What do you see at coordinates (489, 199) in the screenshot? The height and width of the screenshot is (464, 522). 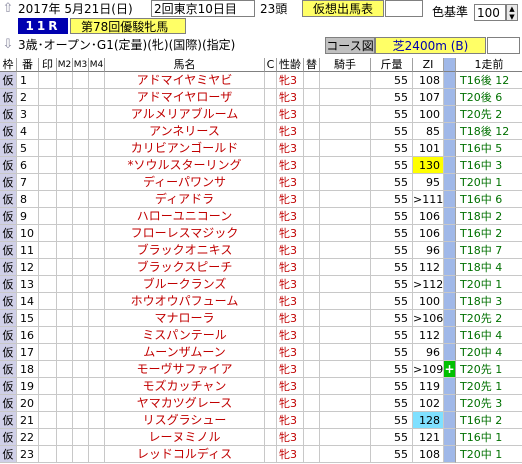 I see `prev-race: T16中 6` at bounding box center [489, 199].